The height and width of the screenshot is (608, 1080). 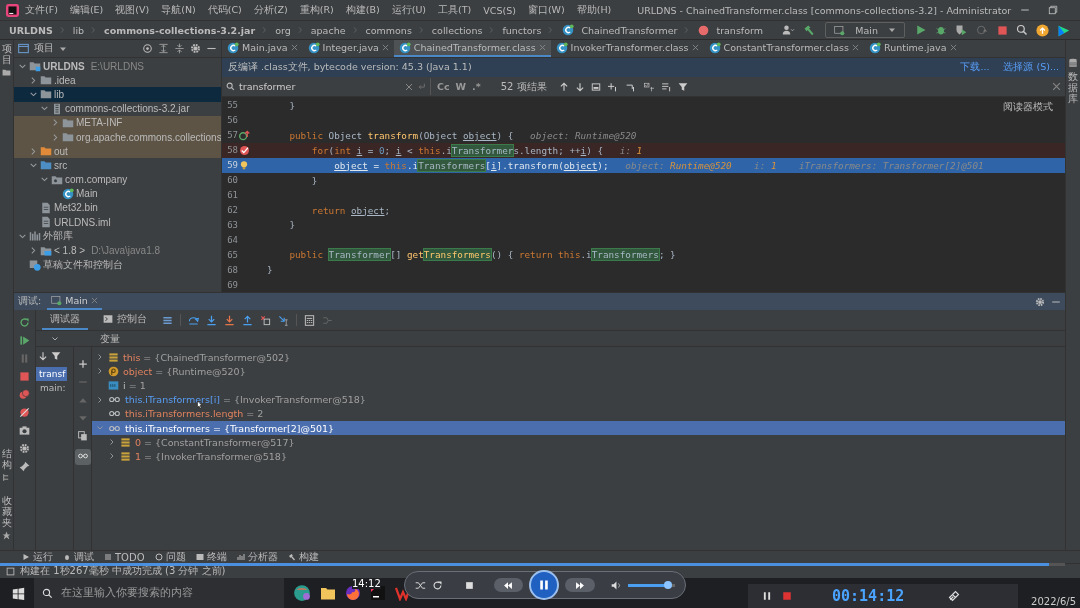 What do you see at coordinates (378, 593) in the screenshot?
I see `ide-app-icon` at bounding box center [378, 593].